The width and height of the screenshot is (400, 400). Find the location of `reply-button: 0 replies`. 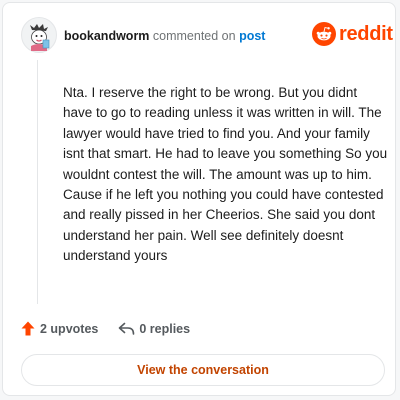

reply-button: 0 replies is located at coordinates (154, 329).